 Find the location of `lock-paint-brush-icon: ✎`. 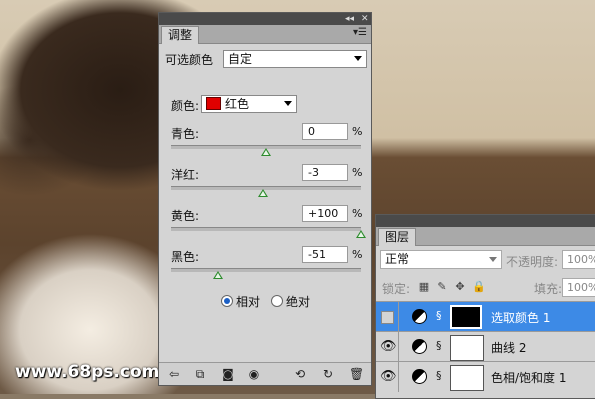

lock-paint-brush-icon: ✎ is located at coordinates (442, 287).